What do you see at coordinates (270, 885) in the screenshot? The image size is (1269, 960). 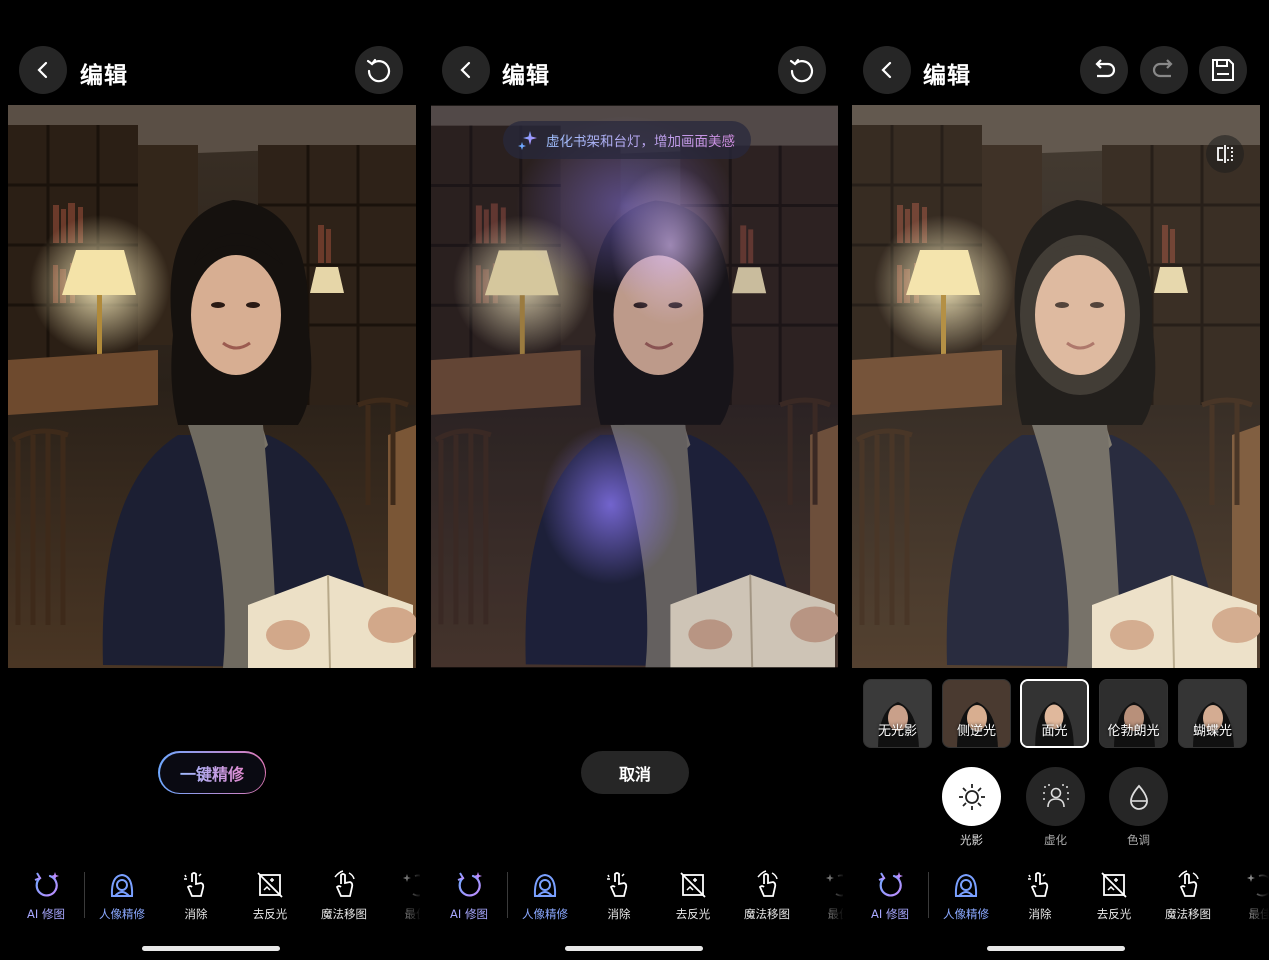 I see `anti-reflection-icon` at bounding box center [270, 885].